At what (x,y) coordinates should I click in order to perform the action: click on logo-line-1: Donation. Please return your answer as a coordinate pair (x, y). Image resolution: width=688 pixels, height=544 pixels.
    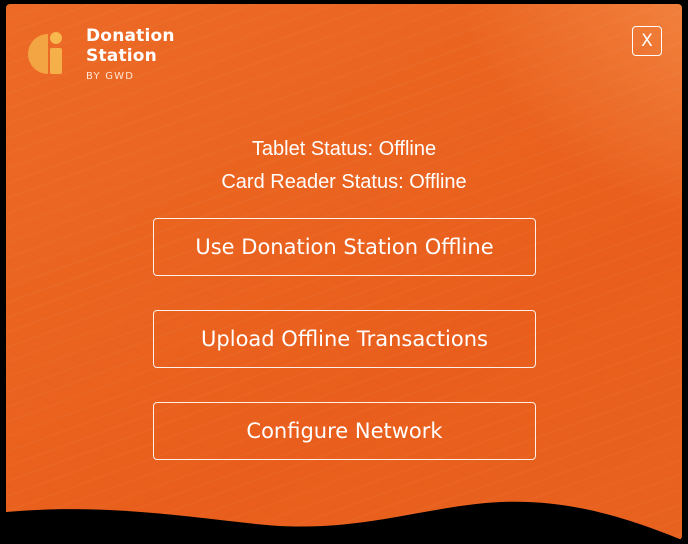
    Looking at the image, I should click on (130, 36).